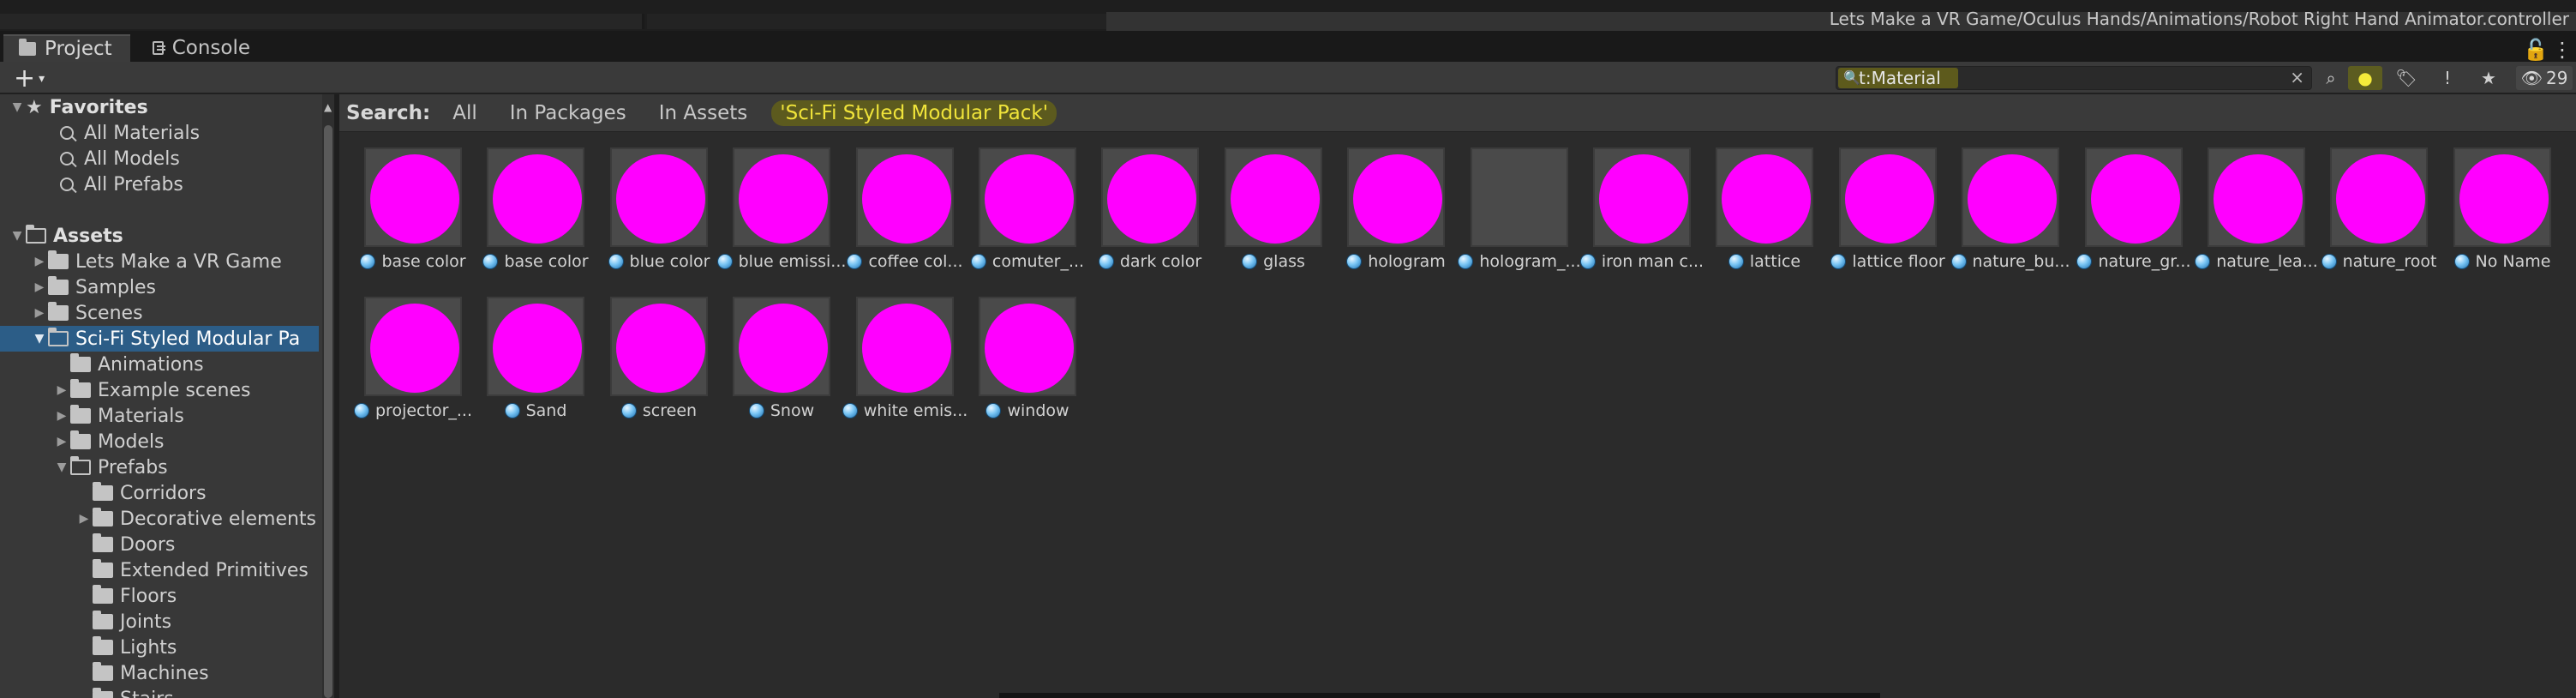 Image resolution: width=2576 pixels, height=698 pixels. What do you see at coordinates (159, 158) in the screenshot?
I see `favorite-item-all-models: All Models` at bounding box center [159, 158].